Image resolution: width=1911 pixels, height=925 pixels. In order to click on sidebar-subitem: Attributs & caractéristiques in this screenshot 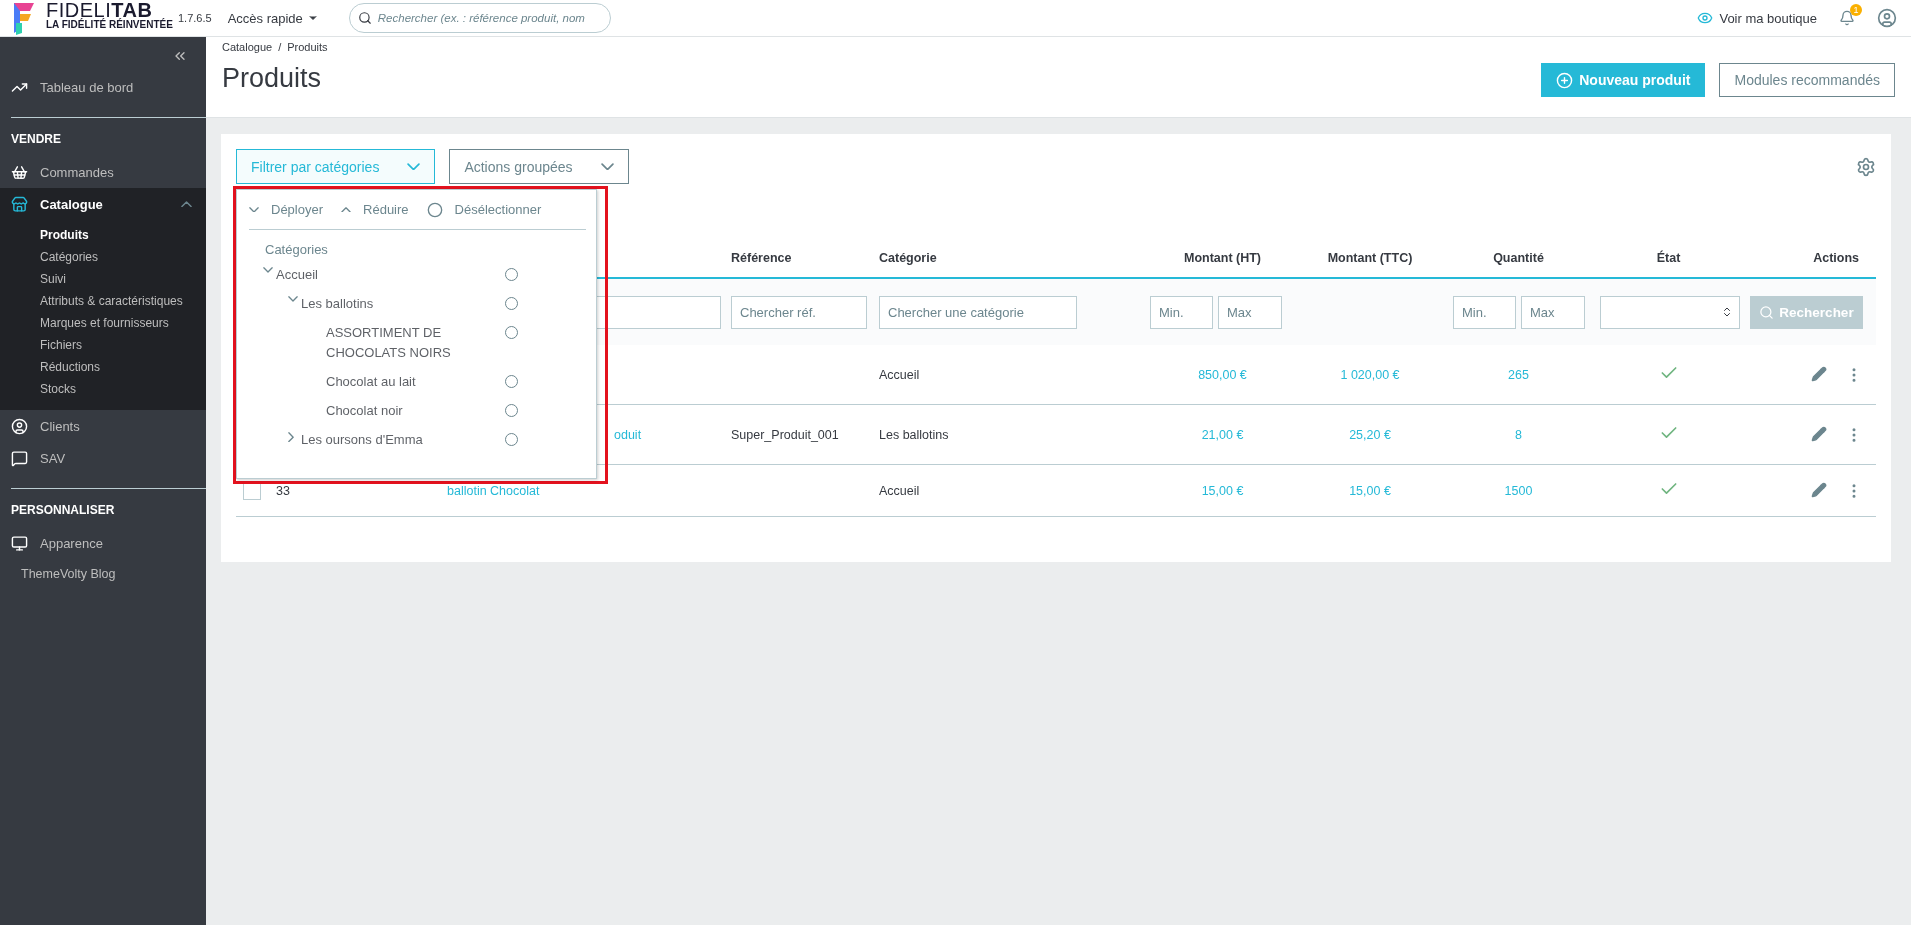, I will do `click(103, 301)`.